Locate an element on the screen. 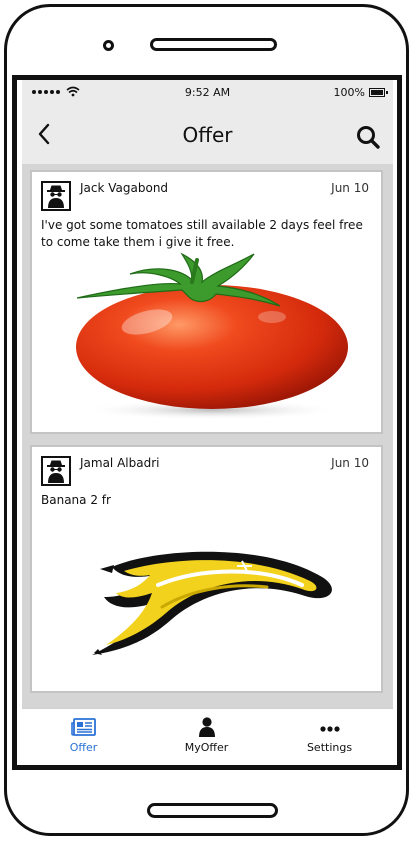 This screenshot has height=842, width=417. search-button is located at coordinates (368, 137).